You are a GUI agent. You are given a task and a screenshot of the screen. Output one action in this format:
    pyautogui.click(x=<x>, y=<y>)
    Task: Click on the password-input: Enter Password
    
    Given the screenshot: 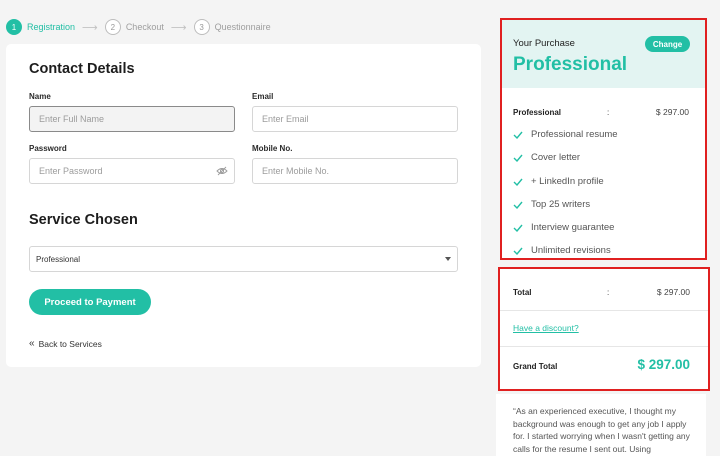 What is the action you would take?
    pyautogui.click(x=132, y=171)
    